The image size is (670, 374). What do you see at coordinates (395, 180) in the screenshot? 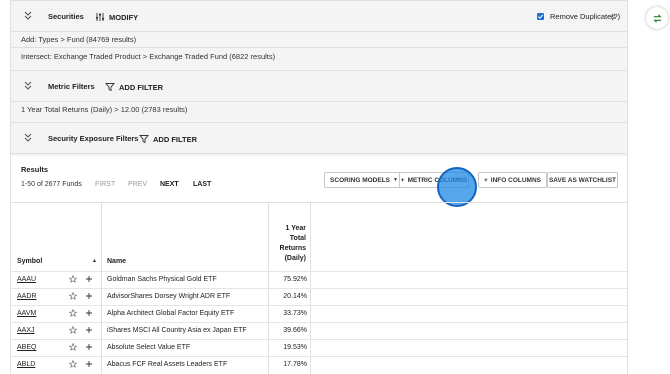
I see `caret-down-icon: ▼` at bounding box center [395, 180].